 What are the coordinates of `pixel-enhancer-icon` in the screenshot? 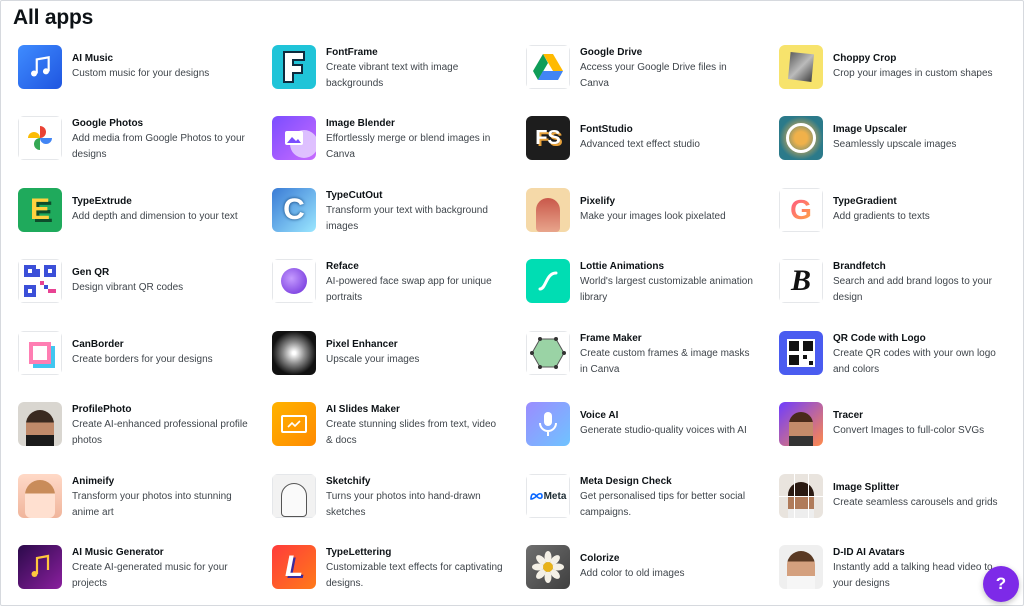 It's located at (294, 353).